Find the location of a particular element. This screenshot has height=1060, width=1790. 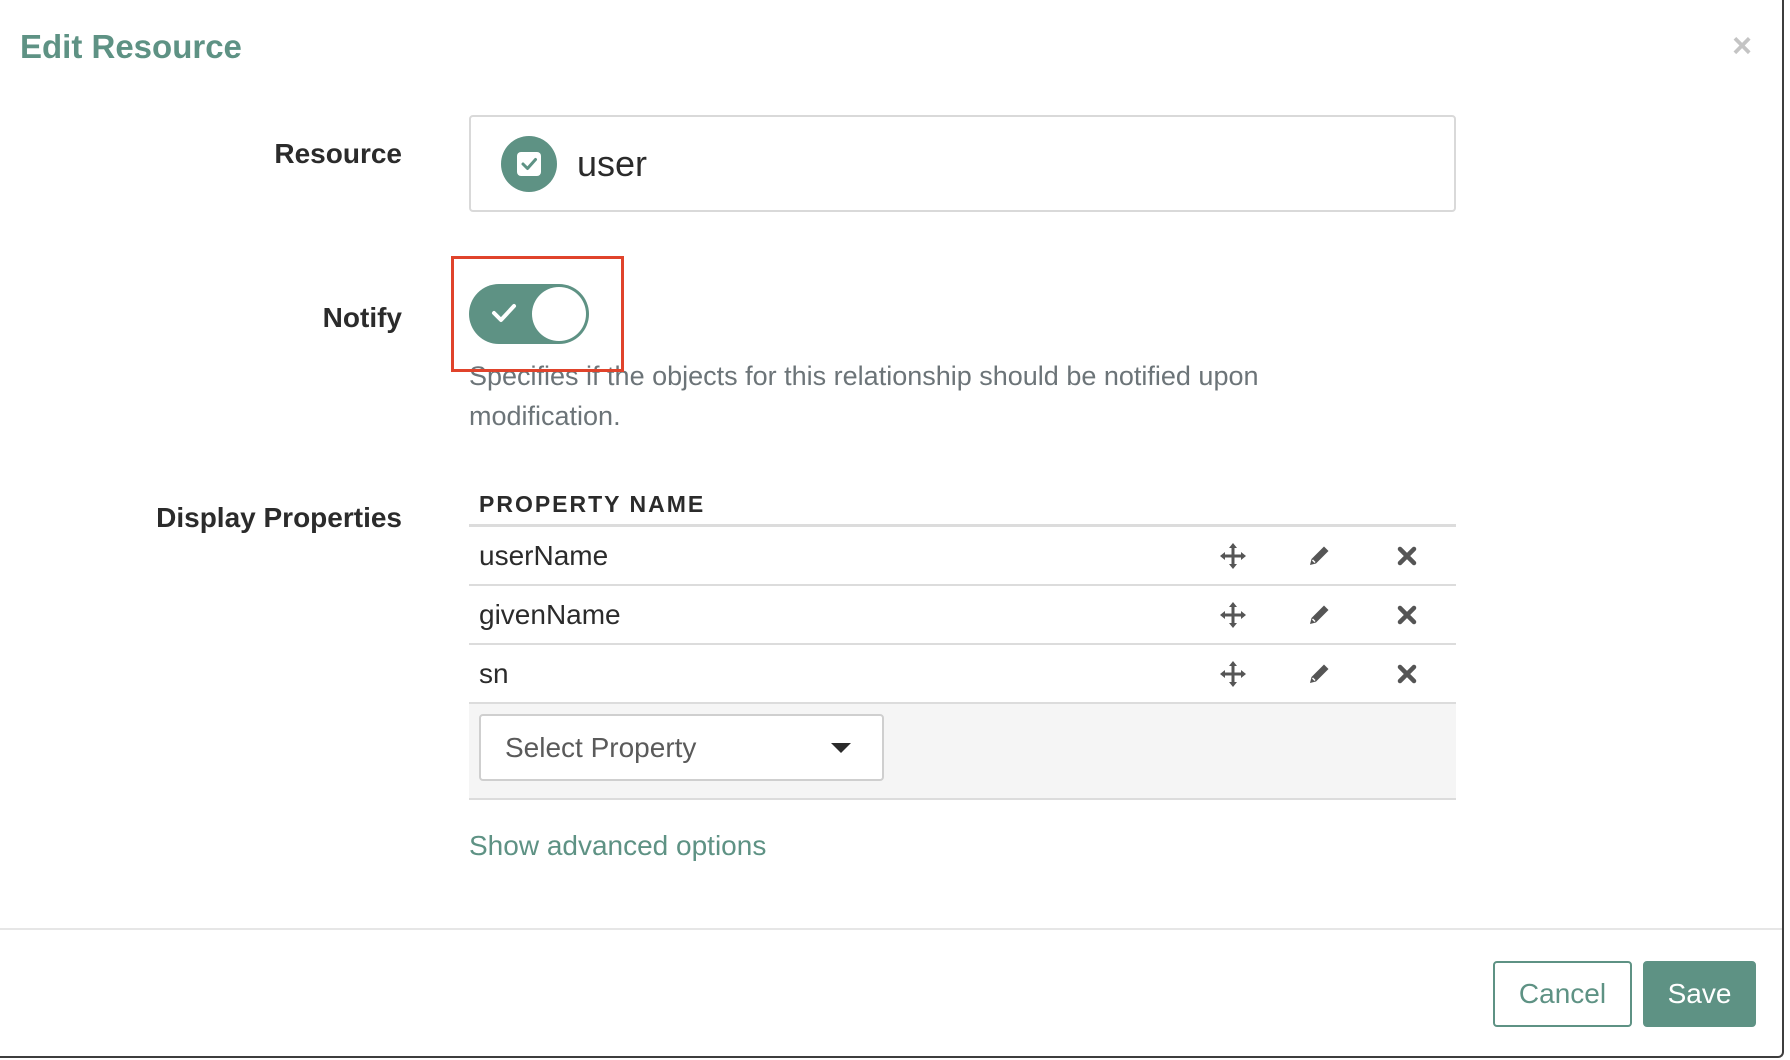

display-properties-label: Display Properties is located at coordinates (279, 517).